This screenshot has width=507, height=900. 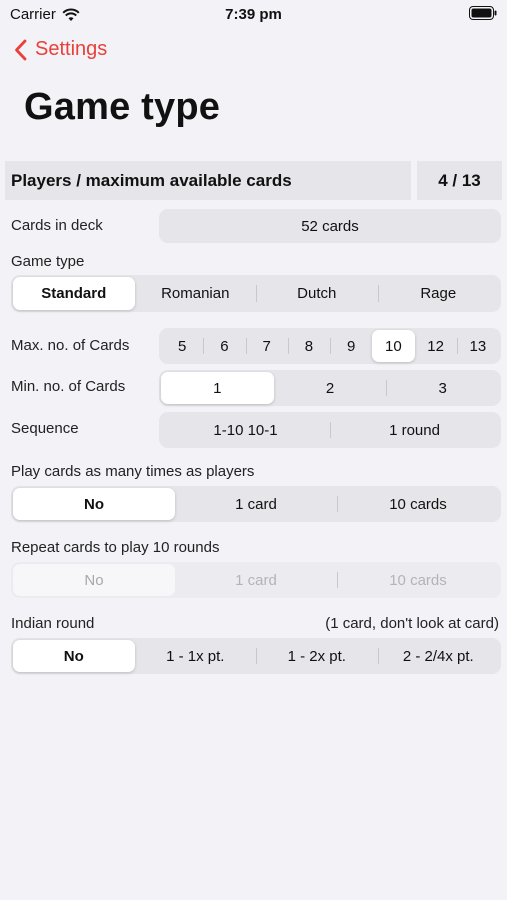 What do you see at coordinates (70, 345) in the screenshot?
I see `max-cards-label: Max. no. of Cards` at bounding box center [70, 345].